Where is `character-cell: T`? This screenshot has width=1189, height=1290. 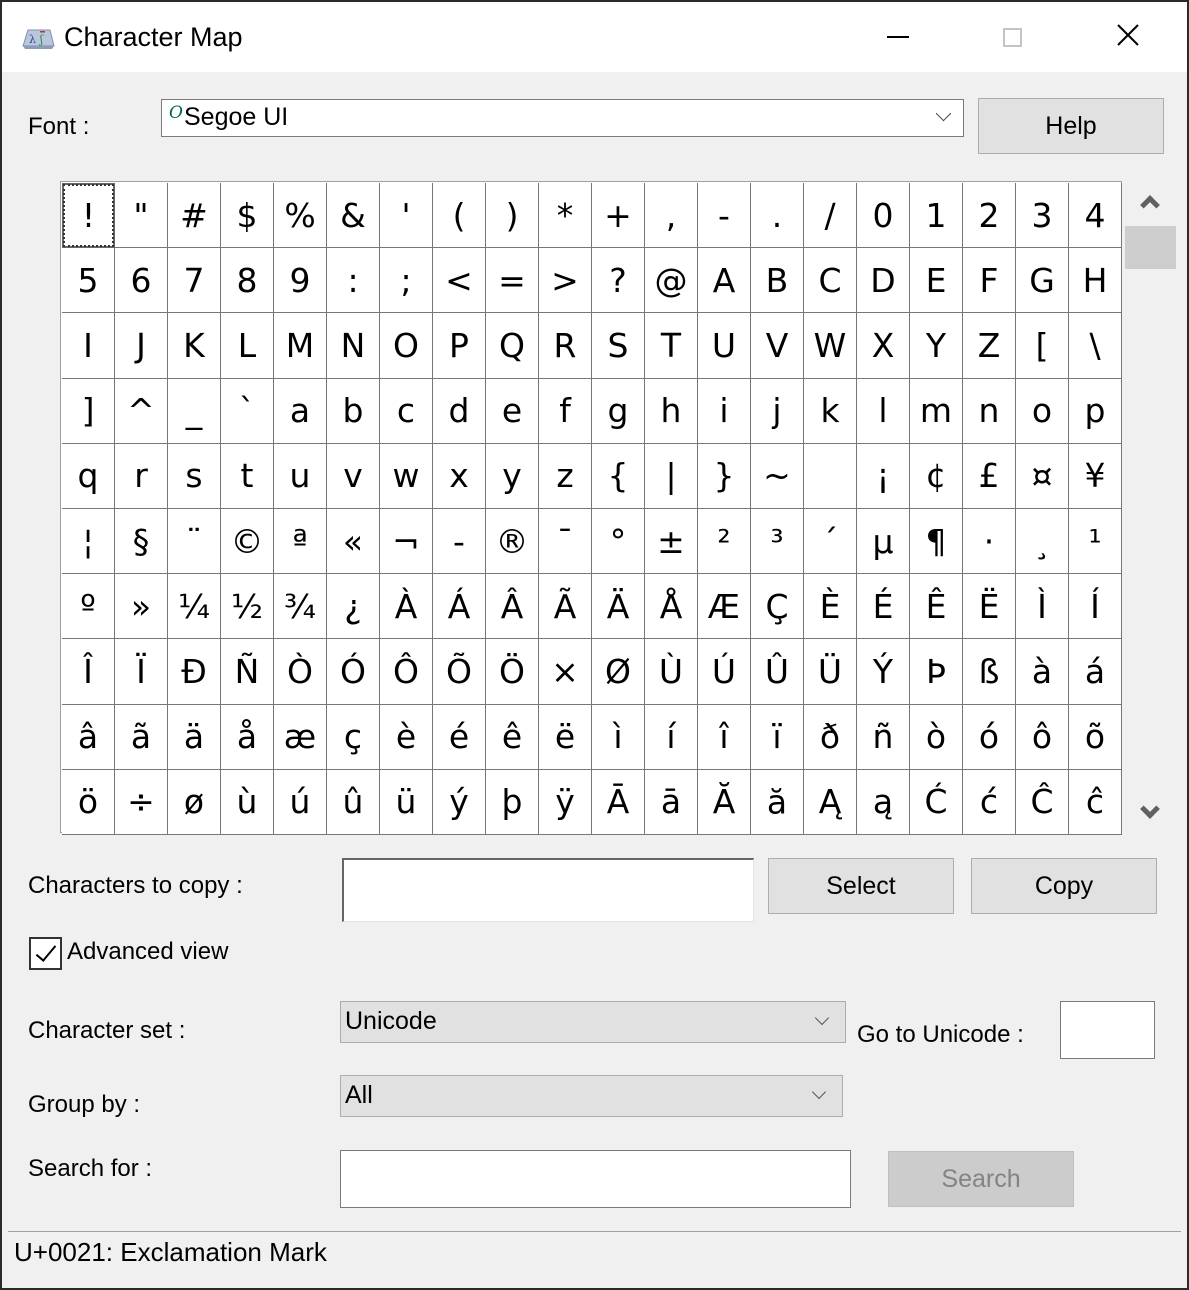 character-cell: T is located at coordinates (671, 346).